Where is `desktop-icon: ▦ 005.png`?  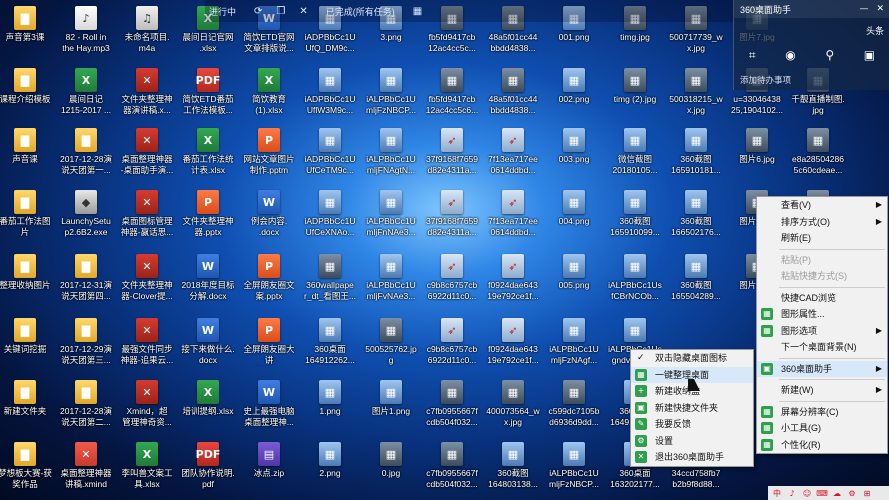 desktop-icon: ▦ 005.png is located at coordinates (574, 280).